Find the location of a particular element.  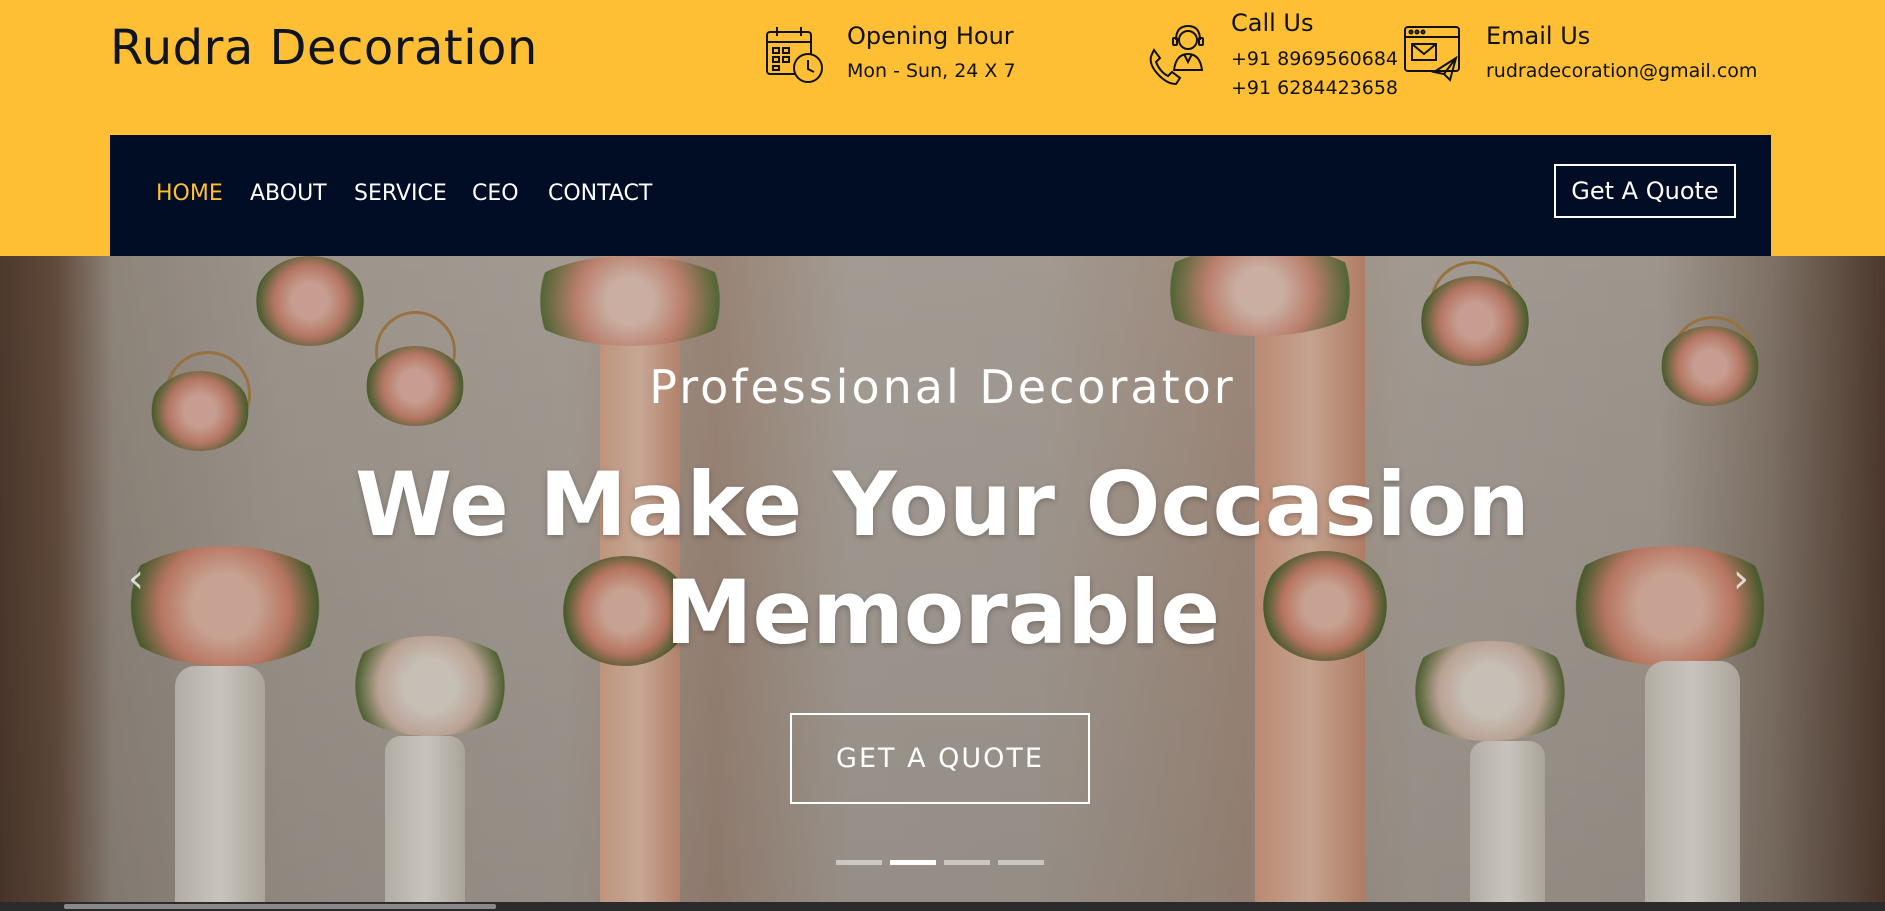

phone-support-icon is located at coordinates (1179, 56).